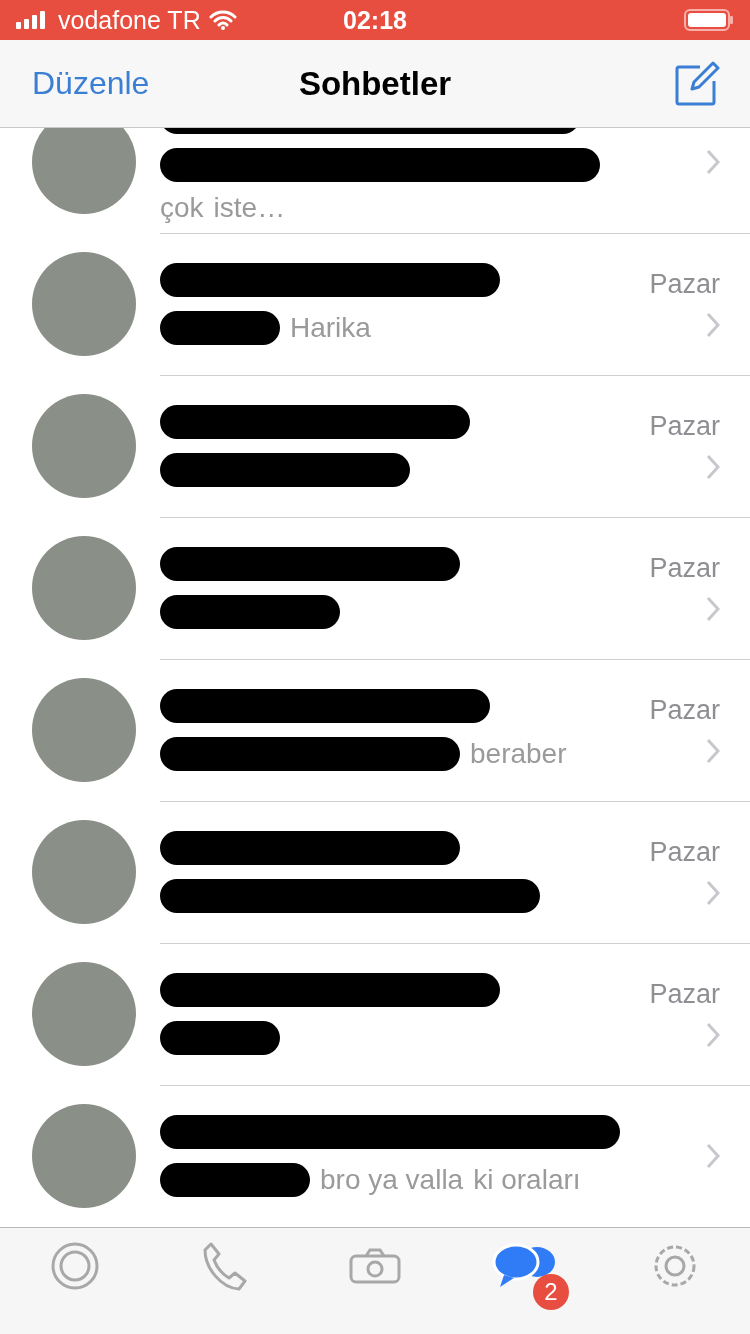 The image size is (750, 1334). Describe the element at coordinates (709, 20) in the screenshot. I see `battery-icon` at that location.